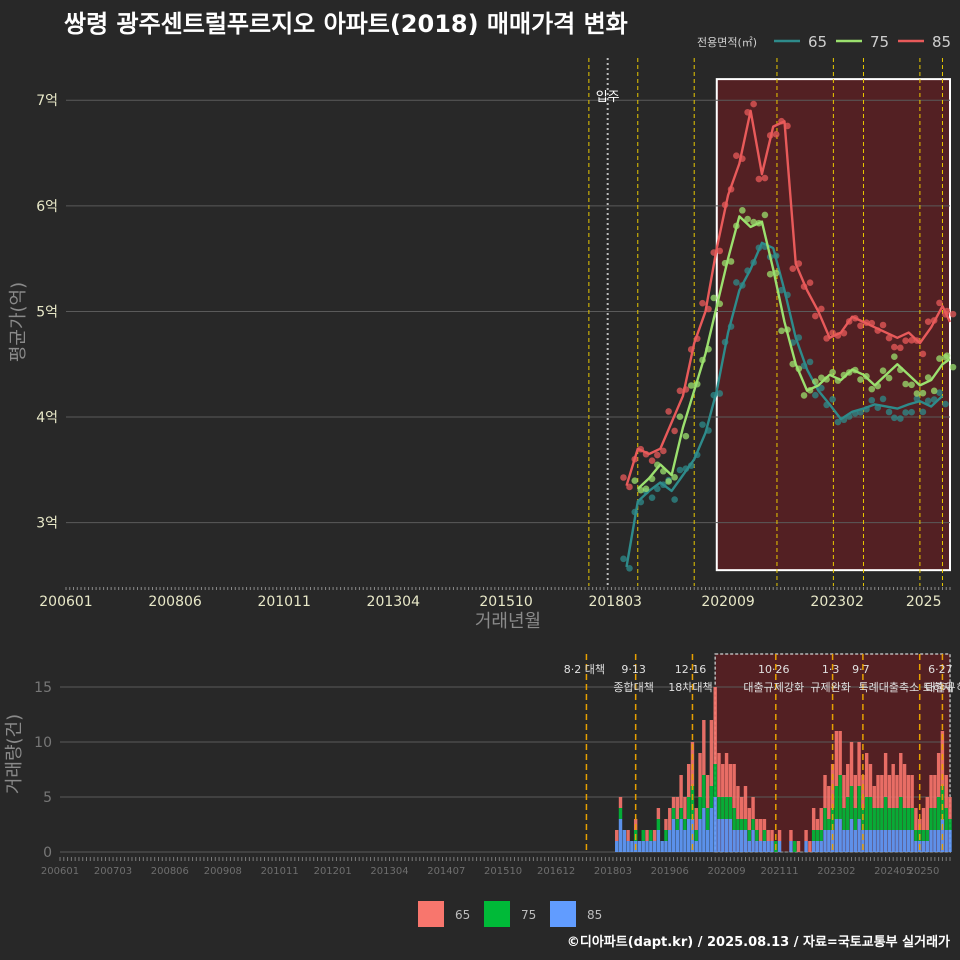 This screenshot has height=960, width=960. Describe the element at coordinates (941, 42) in the screenshot. I see `price-legend-label-85: 85` at that location.